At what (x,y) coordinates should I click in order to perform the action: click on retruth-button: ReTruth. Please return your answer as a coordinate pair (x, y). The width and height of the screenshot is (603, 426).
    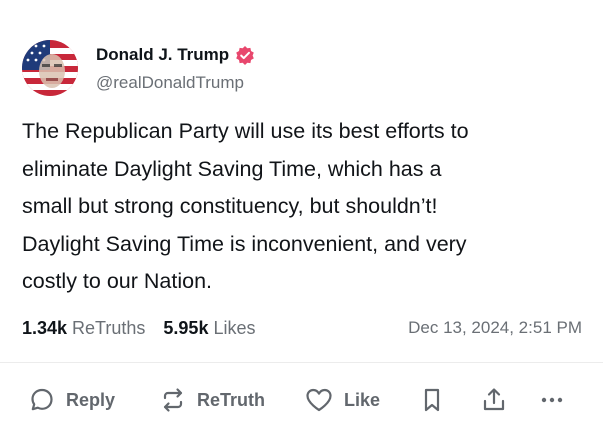
    Looking at the image, I should click on (212, 400).